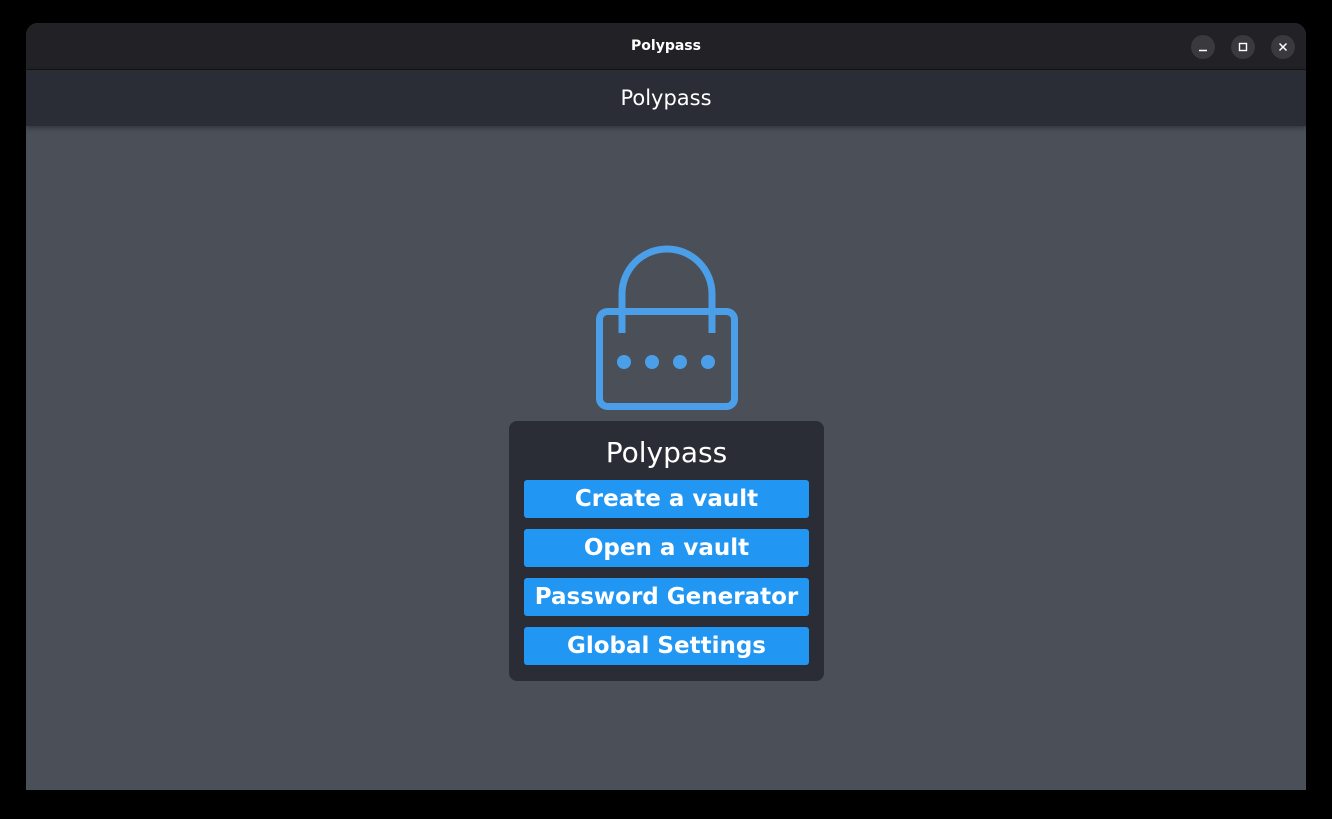 The width and height of the screenshot is (1332, 819). Describe the element at coordinates (1203, 47) in the screenshot. I see `minimize-button` at that location.